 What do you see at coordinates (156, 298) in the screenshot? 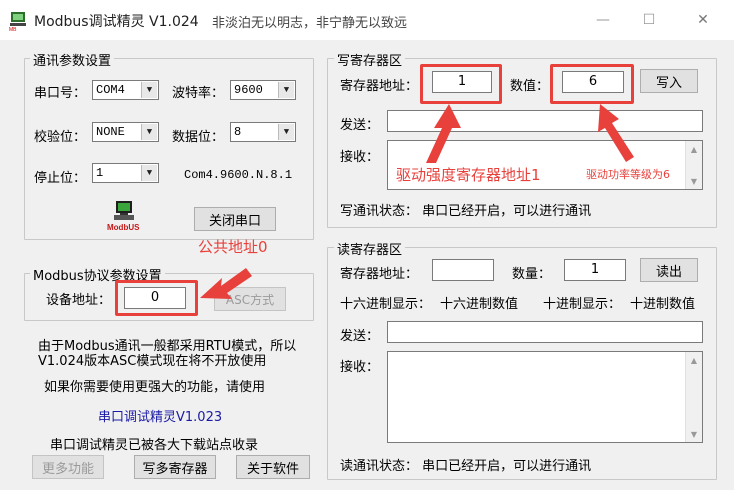
I see `annotation-box-device-addr` at bounding box center [156, 298].